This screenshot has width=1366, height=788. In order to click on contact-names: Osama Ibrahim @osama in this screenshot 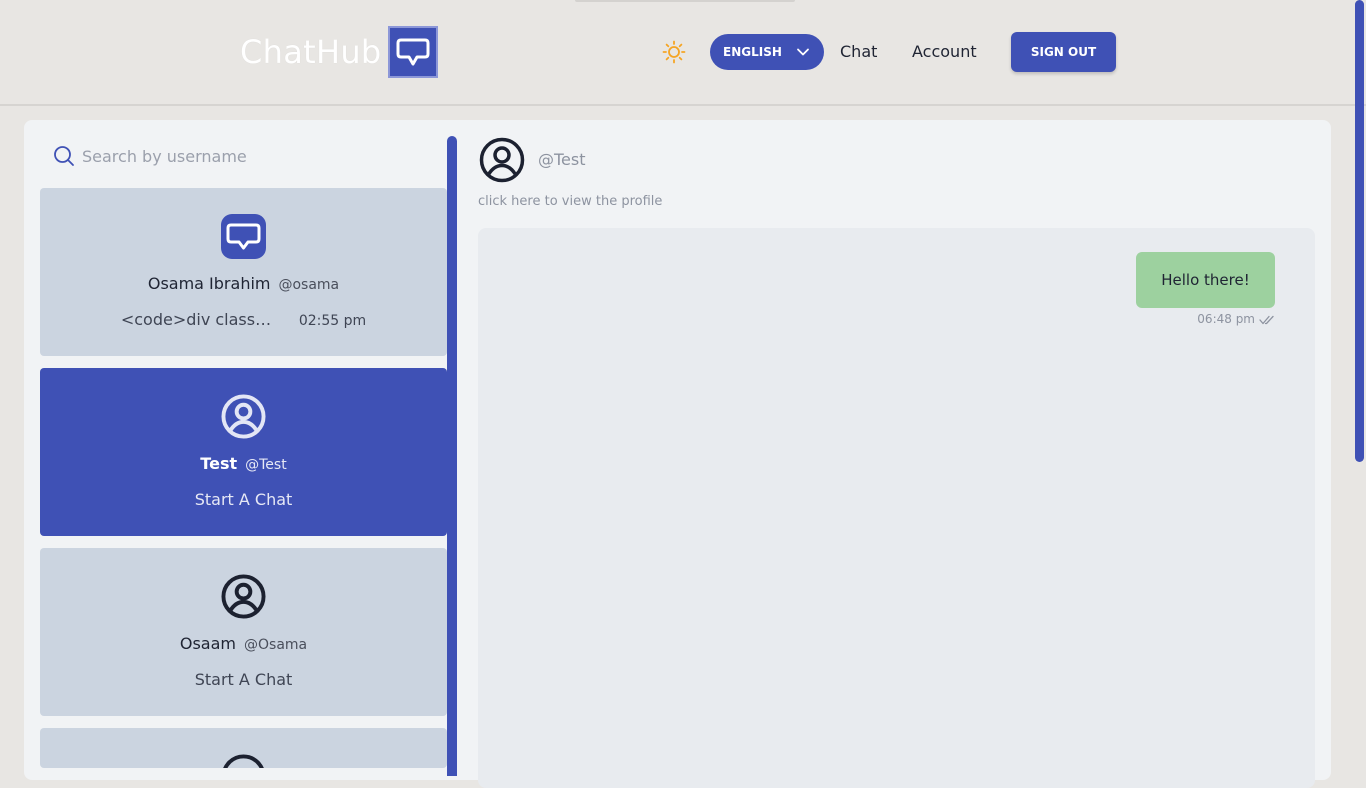, I will do `click(243, 283)`.